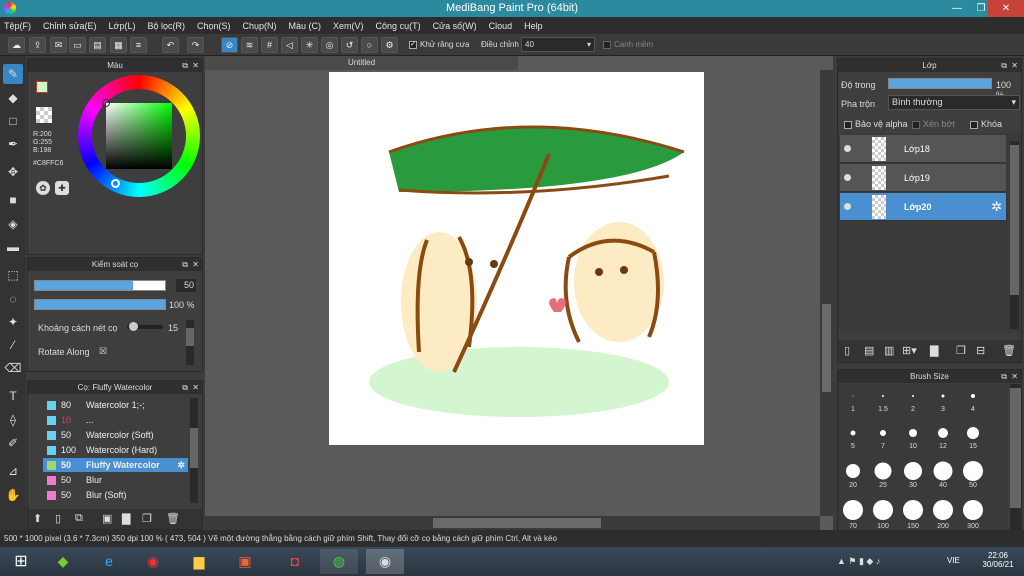  What do you see at coordinates (13, 98) in the screenshot?
I see `eraser-tool-icon: ◆` at bounding box center [13, 98].